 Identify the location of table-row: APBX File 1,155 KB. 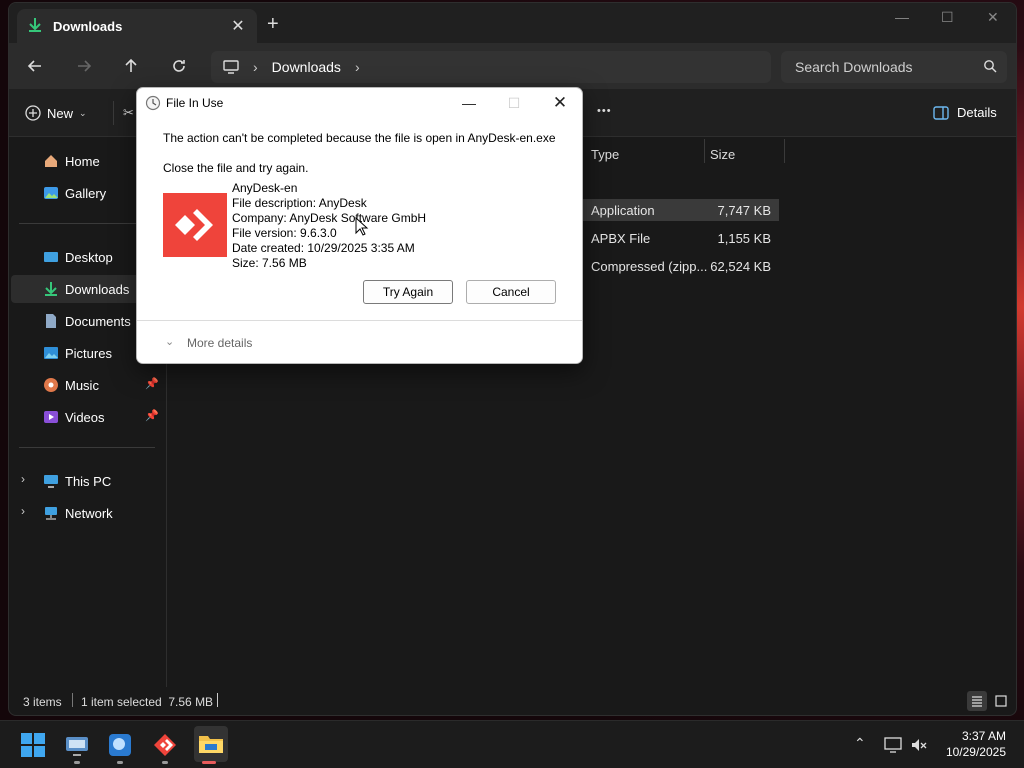
(681, 238).